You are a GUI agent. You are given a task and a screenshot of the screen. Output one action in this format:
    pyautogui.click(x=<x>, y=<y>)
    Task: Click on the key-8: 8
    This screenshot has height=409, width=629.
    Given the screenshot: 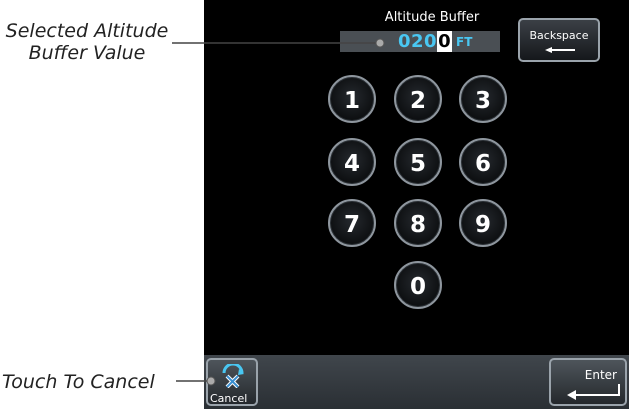 What is the action you would take?
    pyautogui.click(x=418, y=223)
    